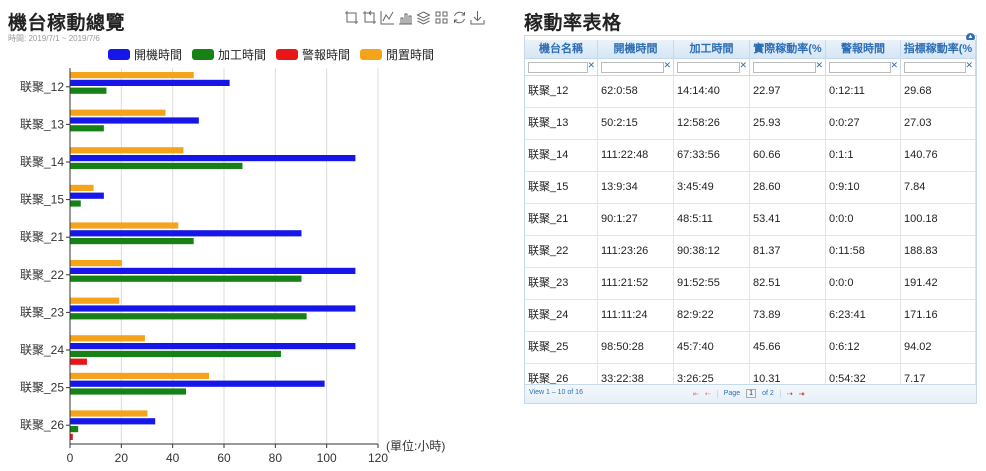 The height and width of the screenshot is (471, 986). I want to click on table-row: 联聚_22 111:23:26 90:38:12 81.37 0:11:58 188.83, so click(750, 252).